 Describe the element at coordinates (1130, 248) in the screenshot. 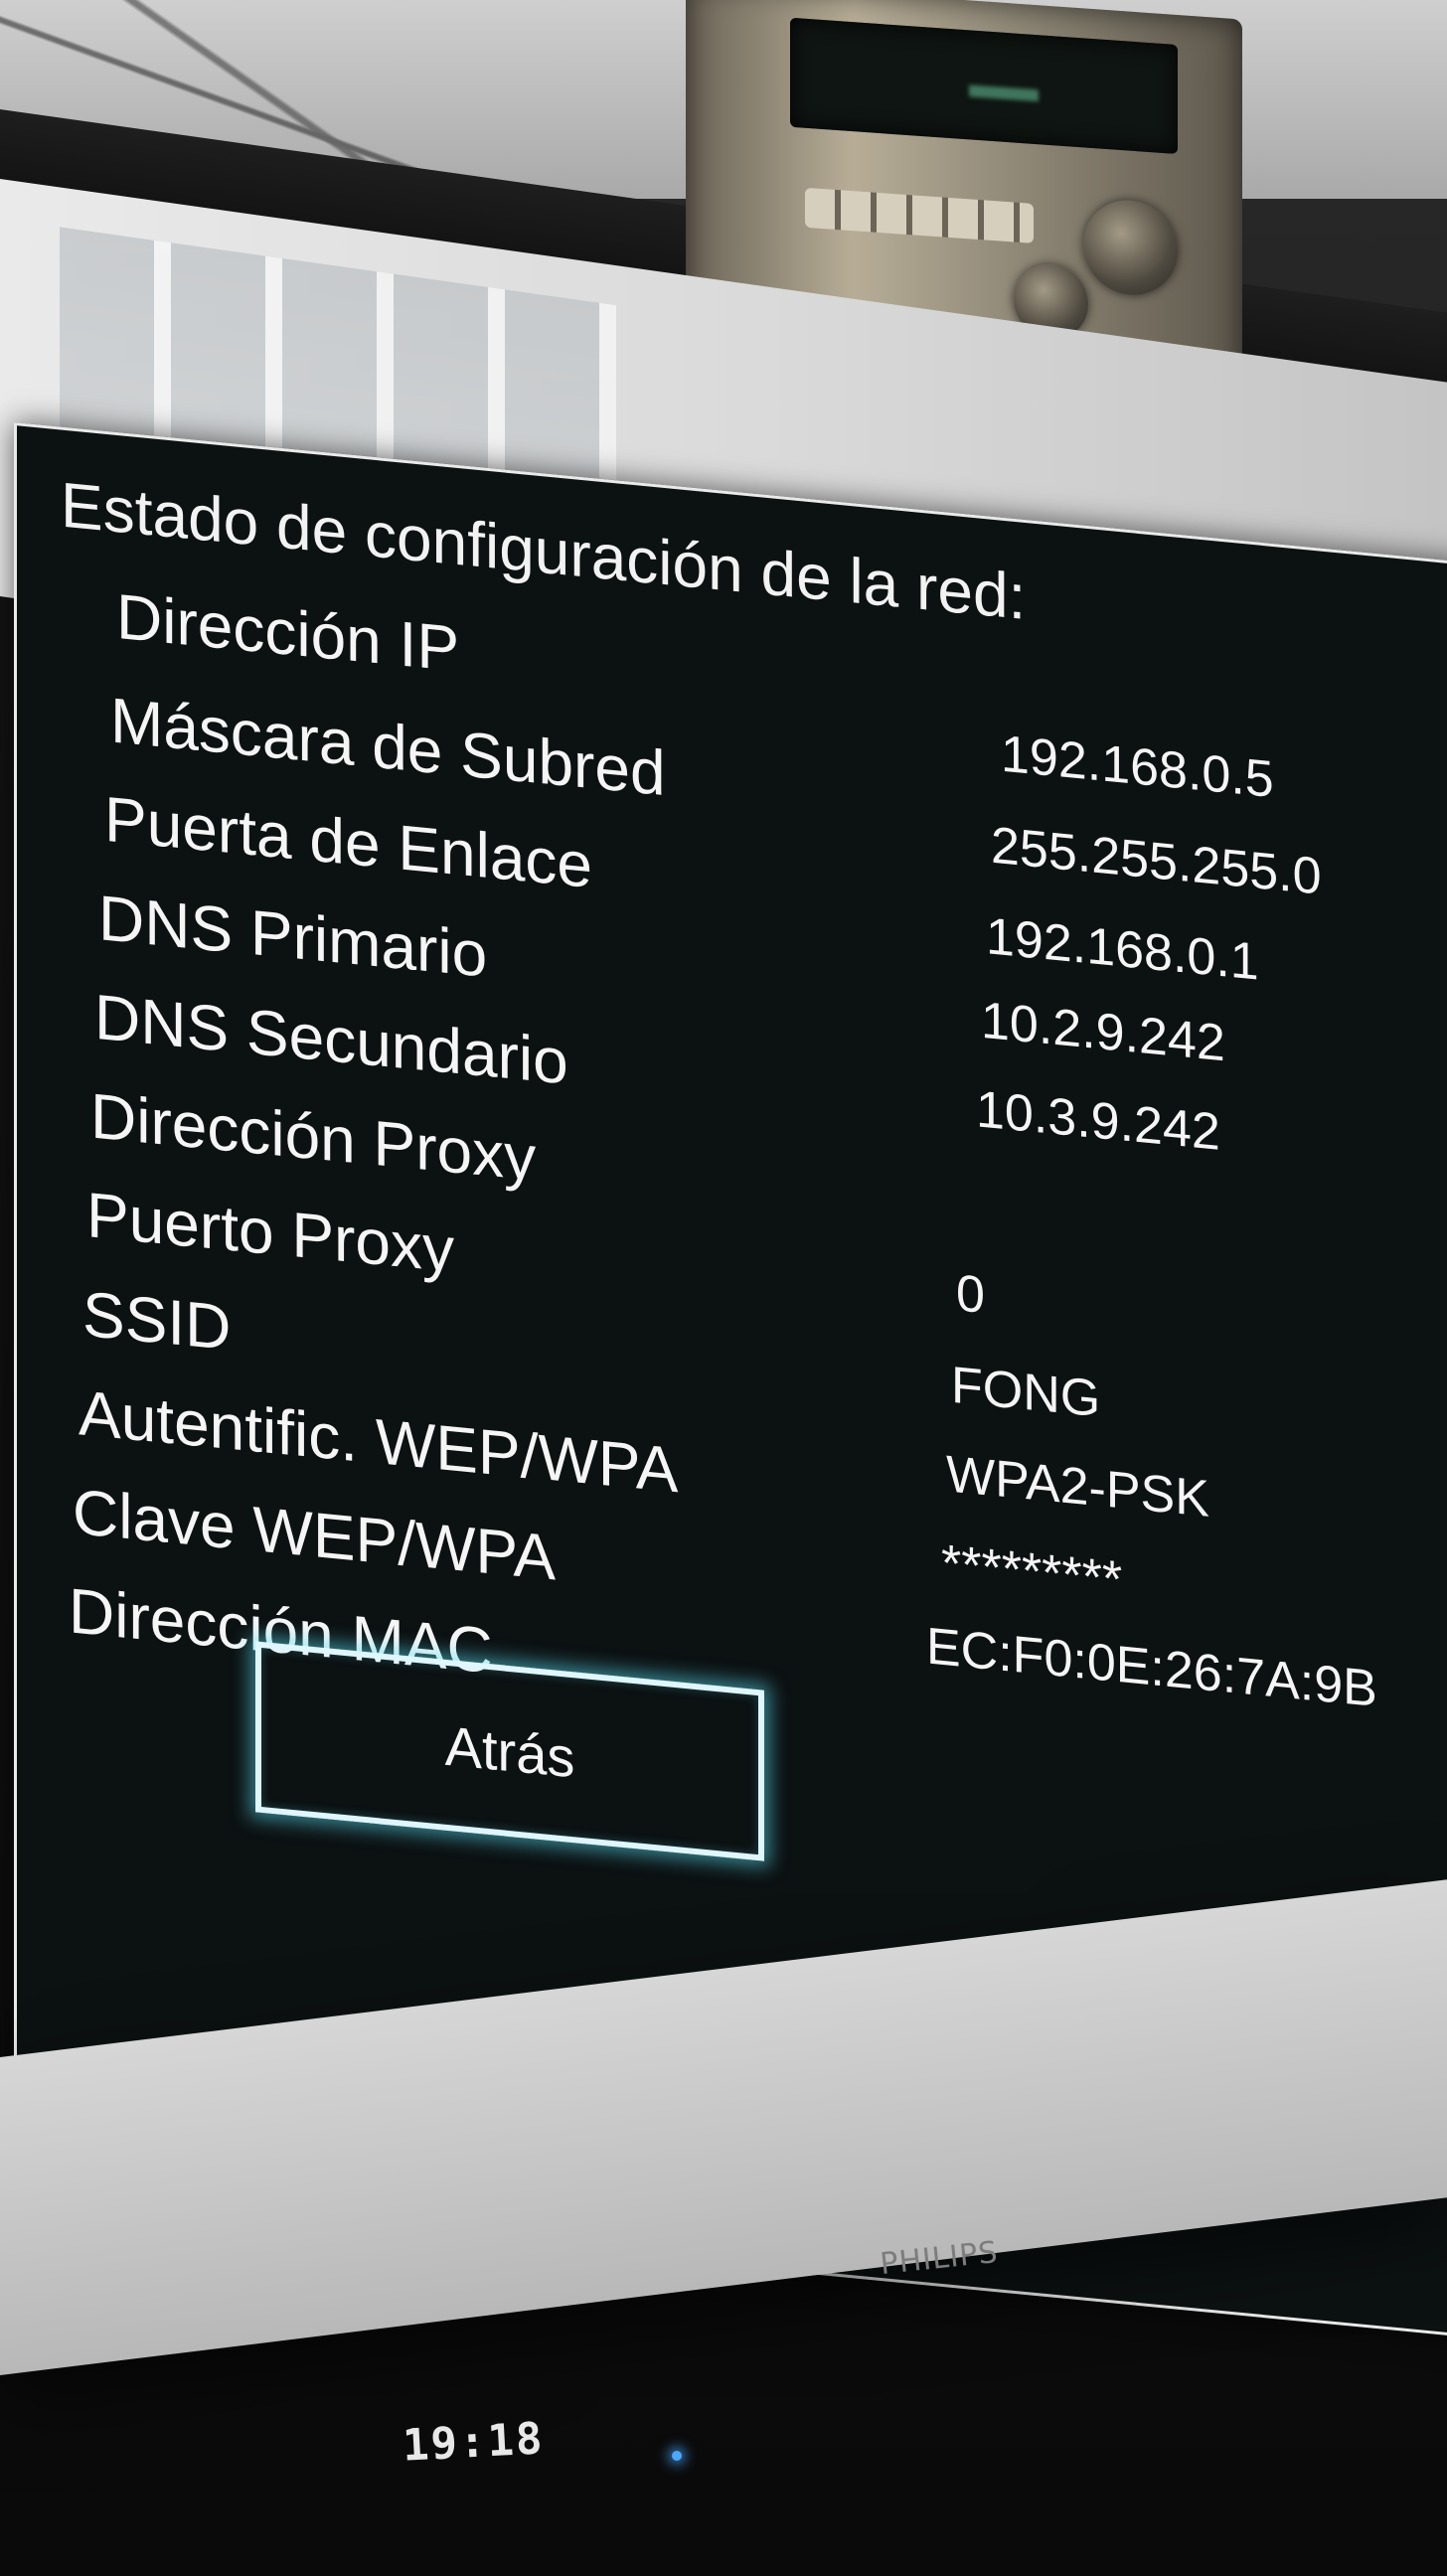

I see `stereo-knob` at that location.